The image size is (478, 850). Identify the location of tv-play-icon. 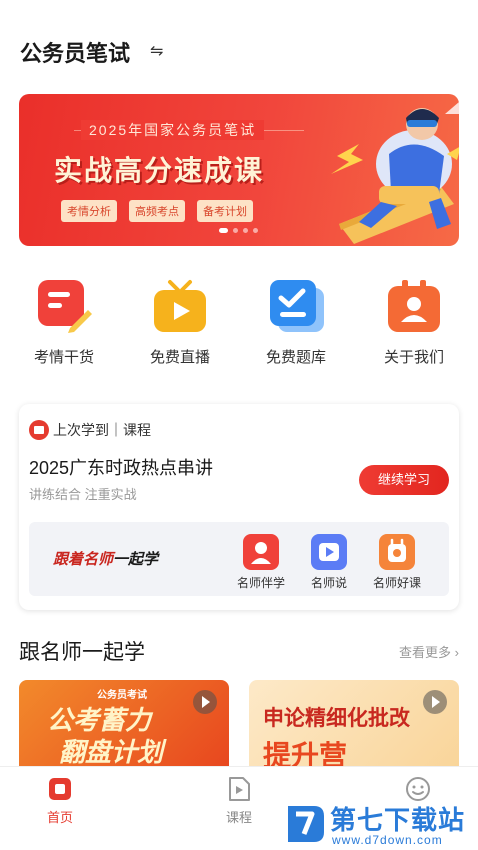
(180, 306).